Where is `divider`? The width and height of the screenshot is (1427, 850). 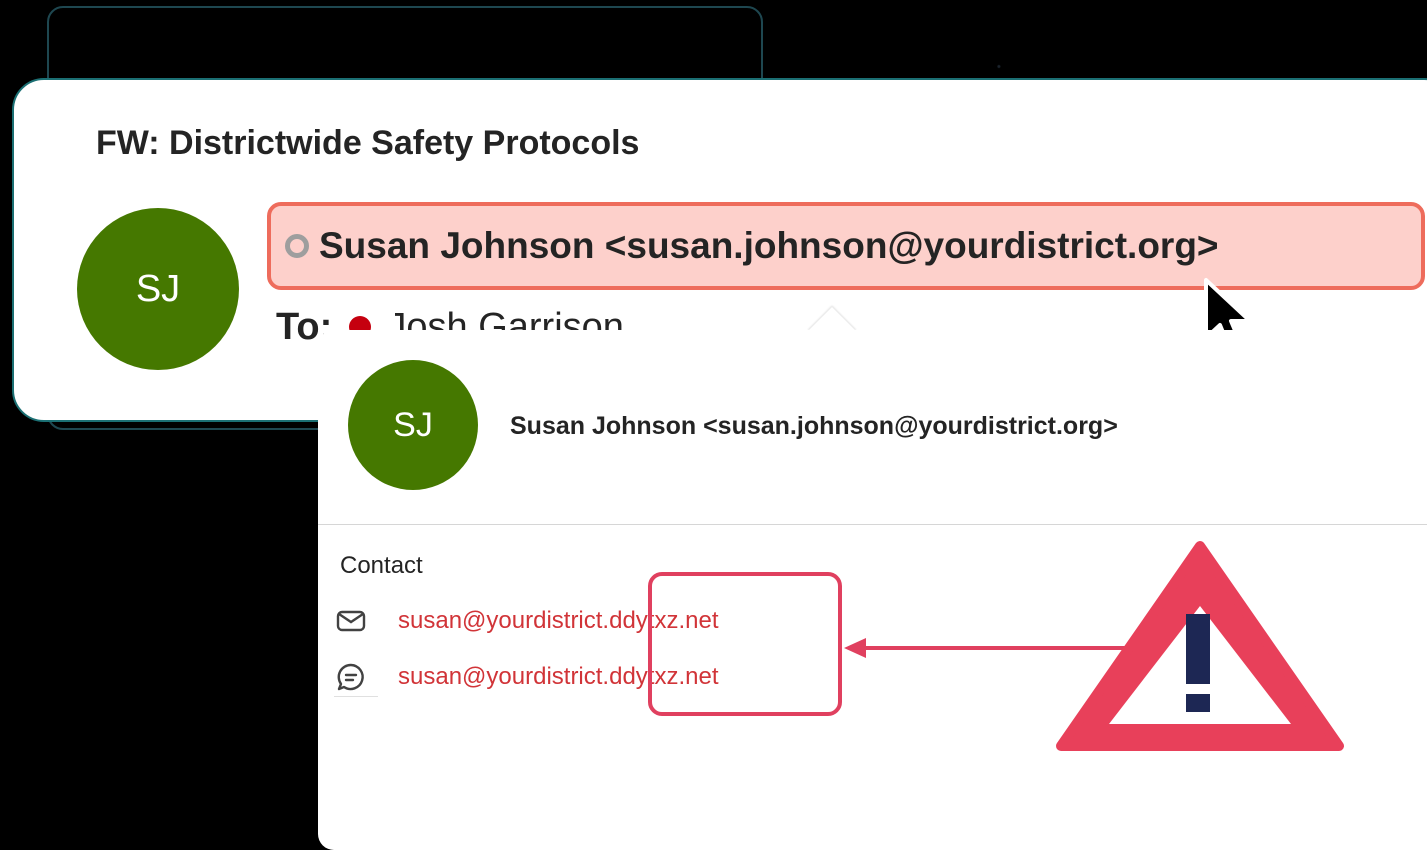 divider is located at coordinates (872, 524).